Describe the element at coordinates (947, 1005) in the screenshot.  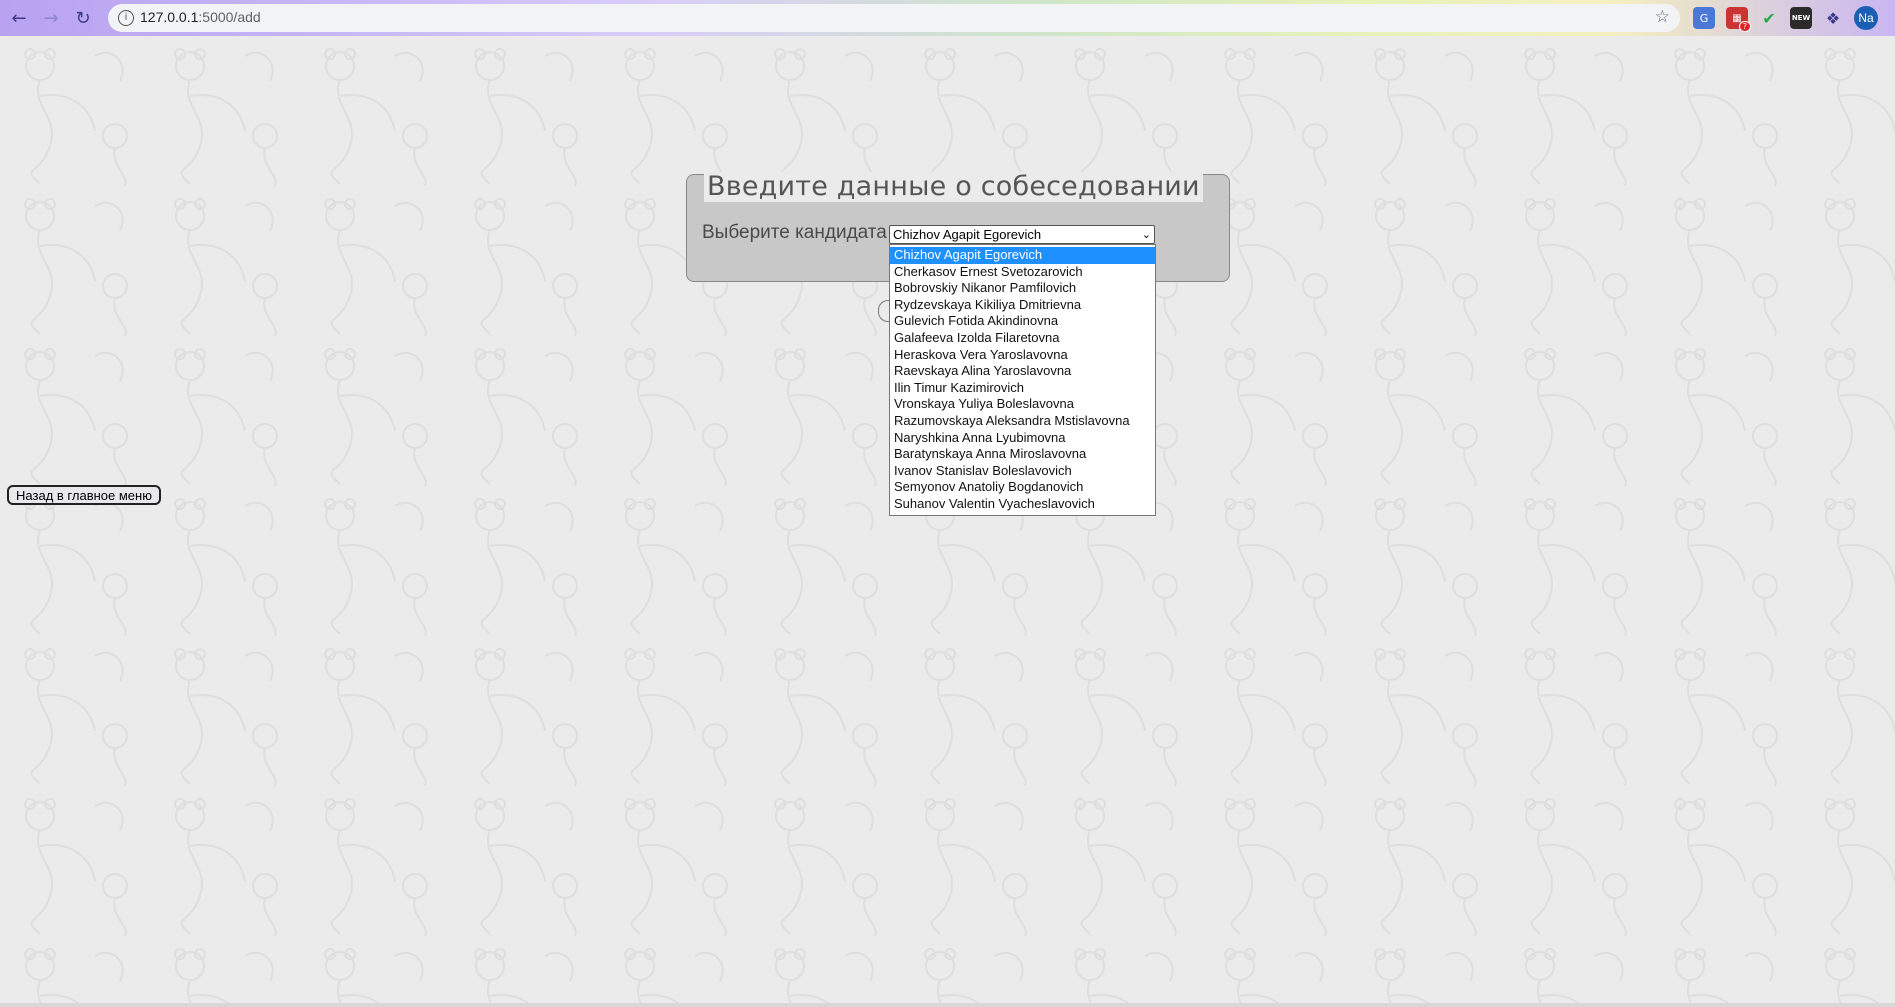
I see `bottom-strip` at that location.